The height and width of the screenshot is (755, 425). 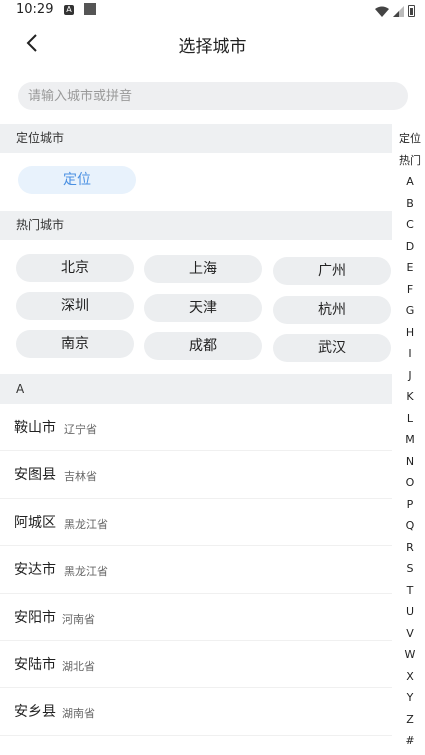 I want to click on city-province: 湖南省, so click(x=78, y=714).